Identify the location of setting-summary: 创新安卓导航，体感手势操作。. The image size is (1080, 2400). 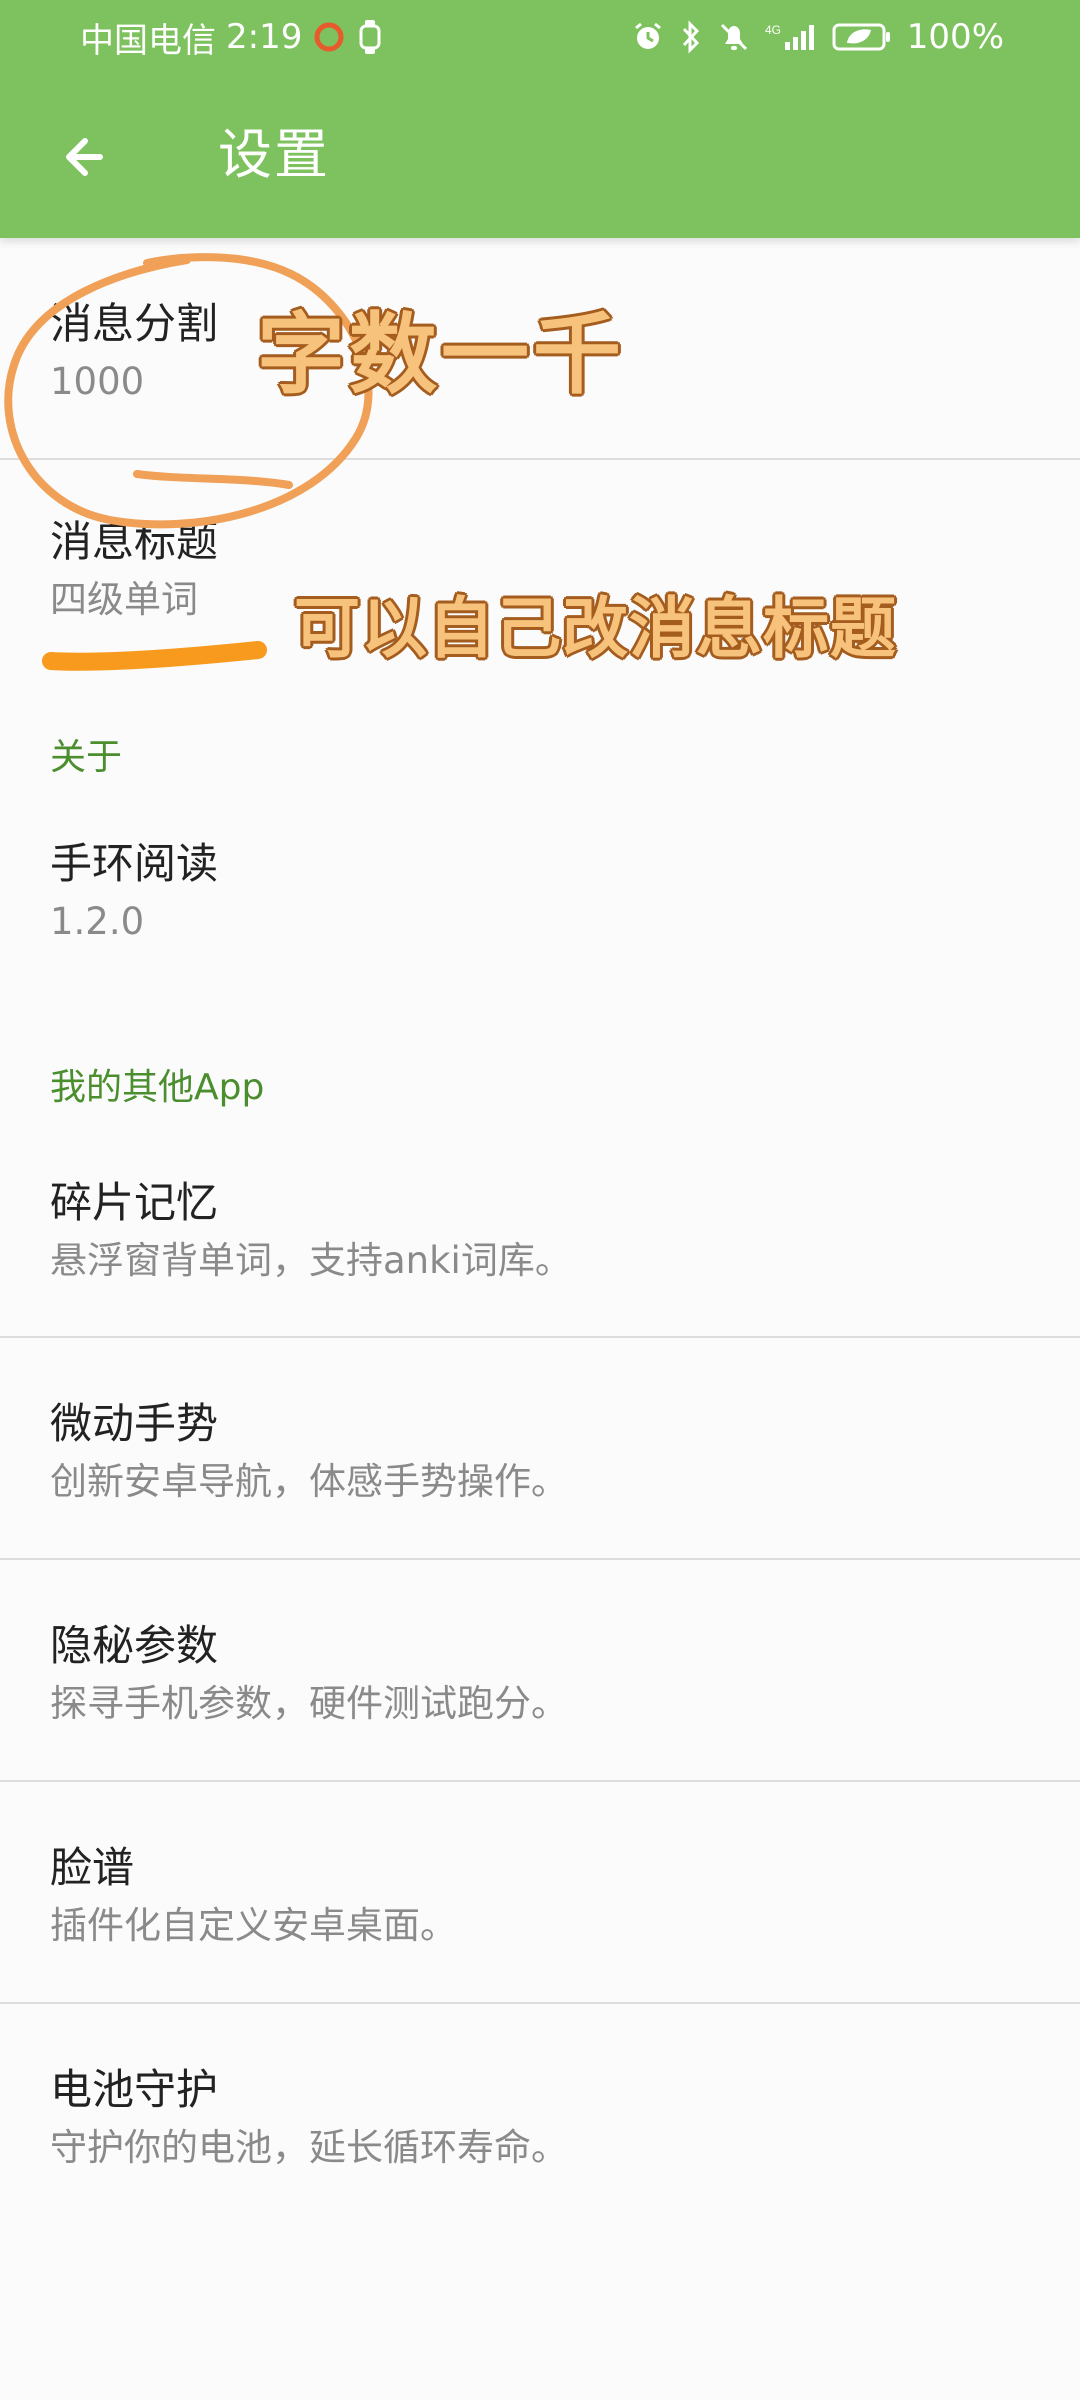
(309, 1481).